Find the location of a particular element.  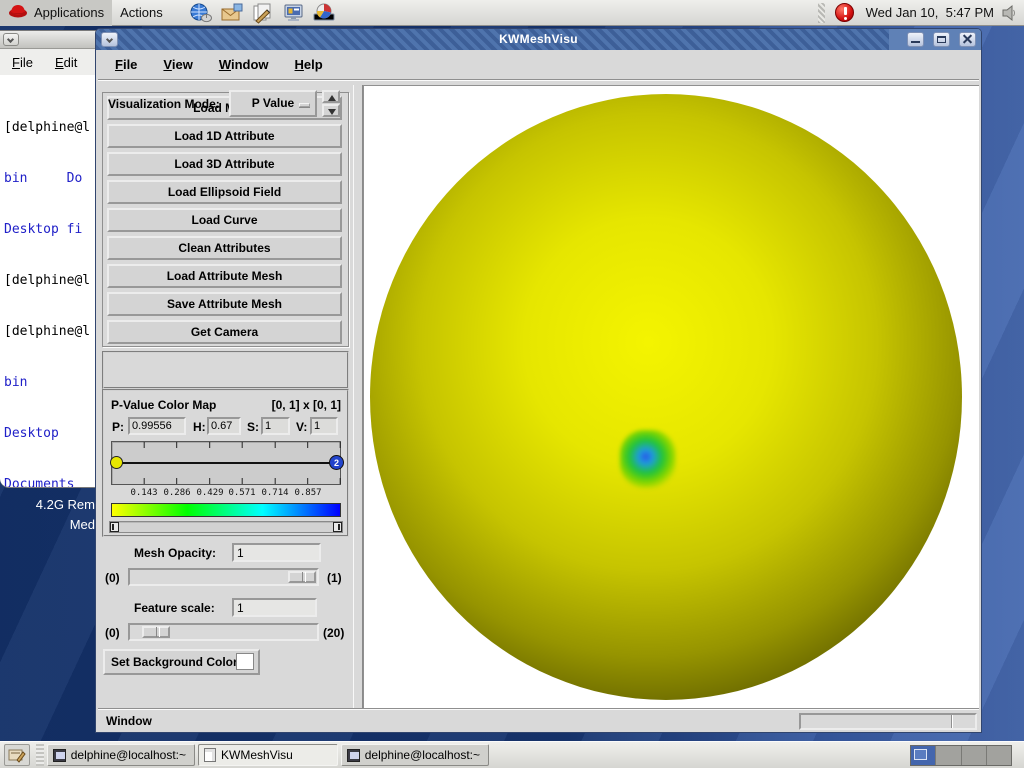

app-menubar: File View Window Help is located at coordinates (538, 64).